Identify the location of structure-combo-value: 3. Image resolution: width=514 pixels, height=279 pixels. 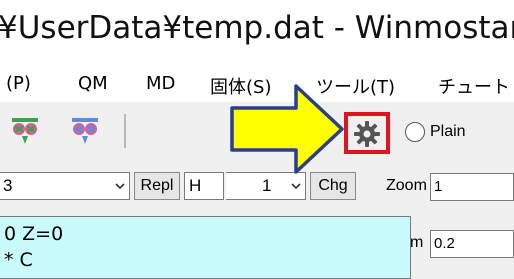
(8, 185).